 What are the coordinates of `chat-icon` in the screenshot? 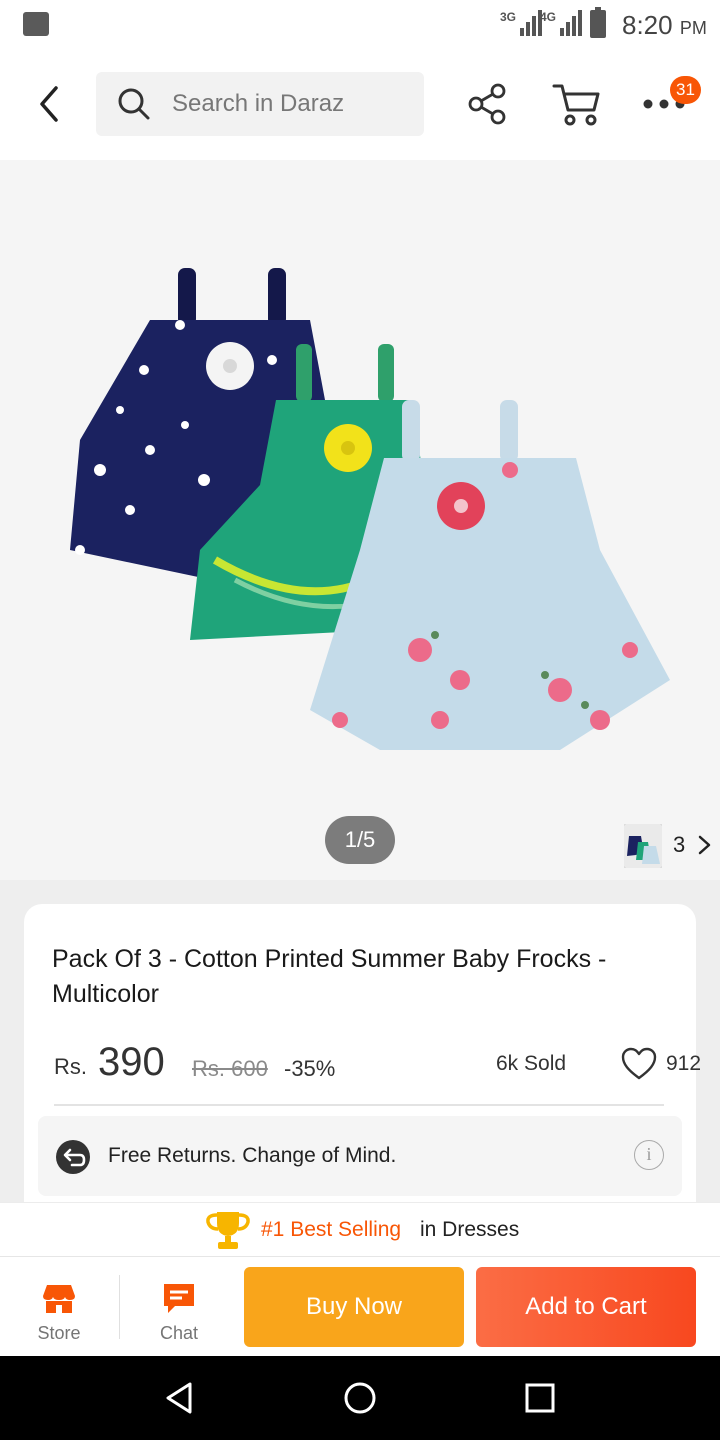 It's located at (179, 1298).